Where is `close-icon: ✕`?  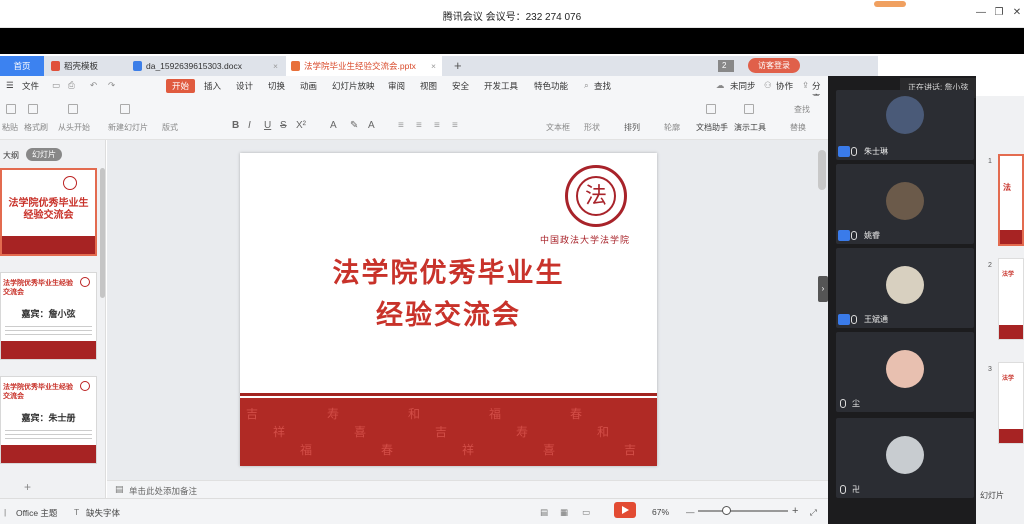 close-icon: ✕ is located at coordinates (1017, 13).